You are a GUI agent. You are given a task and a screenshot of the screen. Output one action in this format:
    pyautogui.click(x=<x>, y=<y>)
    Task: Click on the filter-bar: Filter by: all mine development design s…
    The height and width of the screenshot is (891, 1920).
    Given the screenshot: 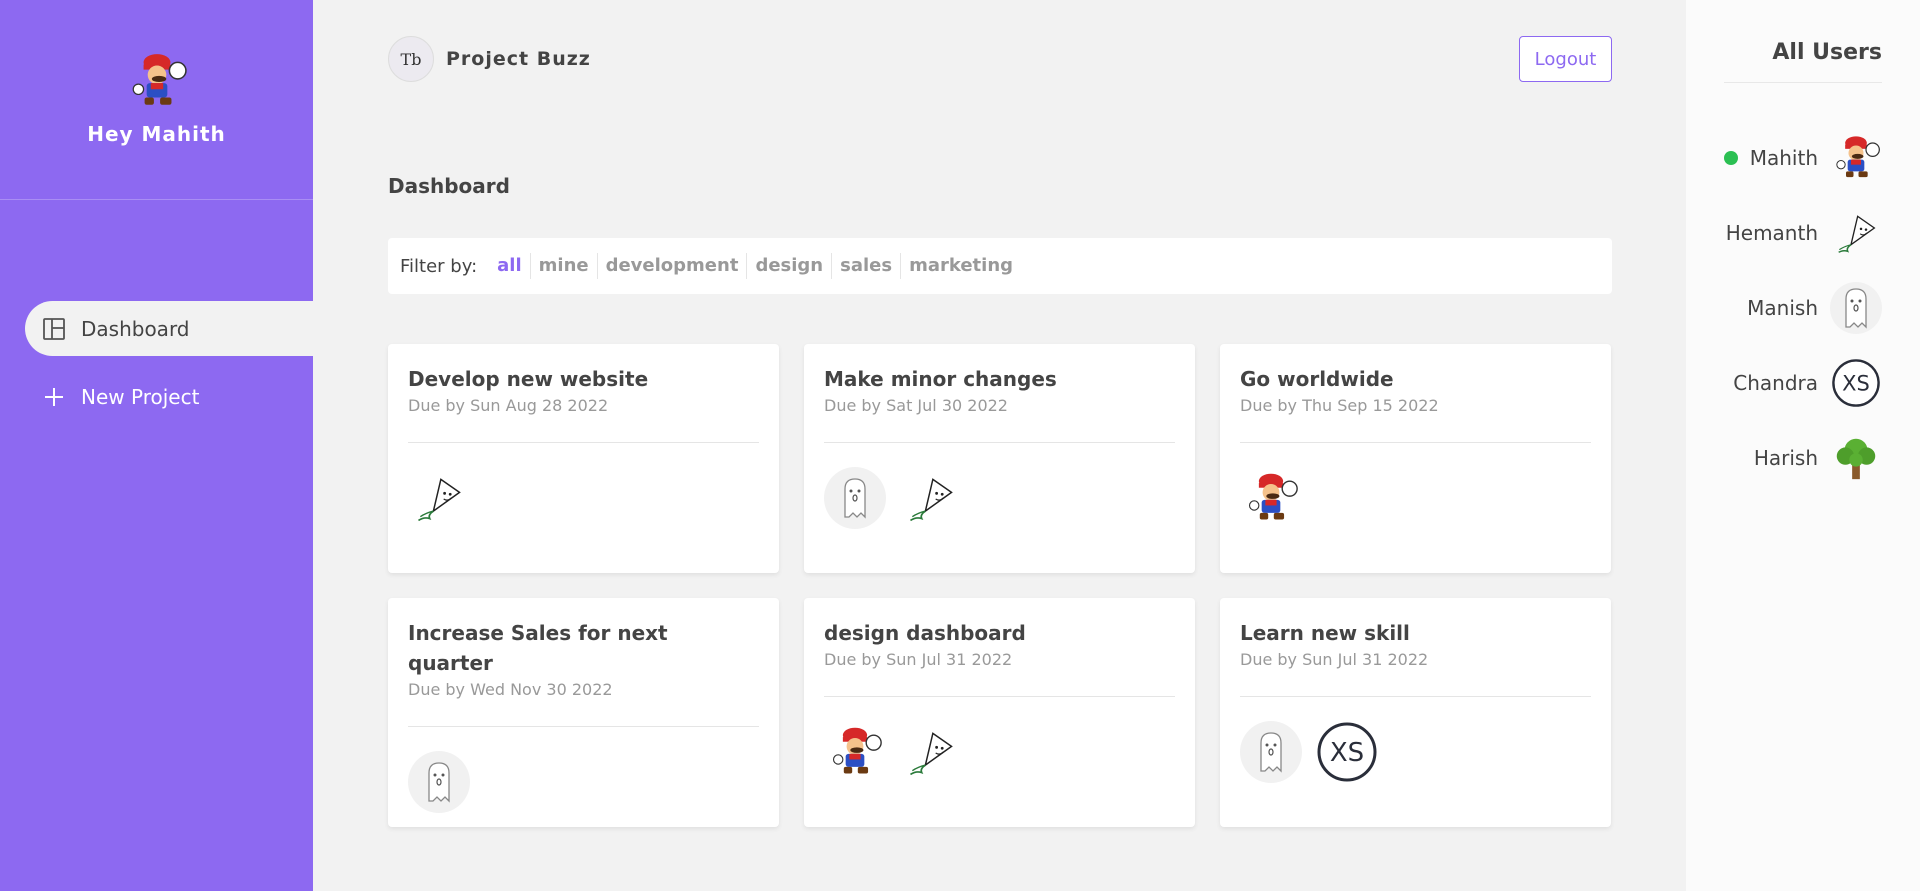 What is the action you would take?
    pyautogui.click(x=1000, y=266)
    